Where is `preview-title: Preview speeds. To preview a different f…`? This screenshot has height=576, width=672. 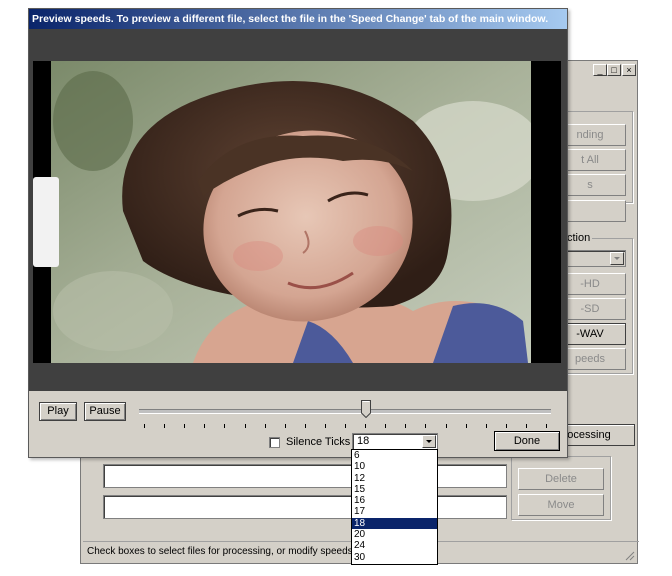 preview-title: Preview speeds. To preview a different f… is located at coordinates (298, 19).